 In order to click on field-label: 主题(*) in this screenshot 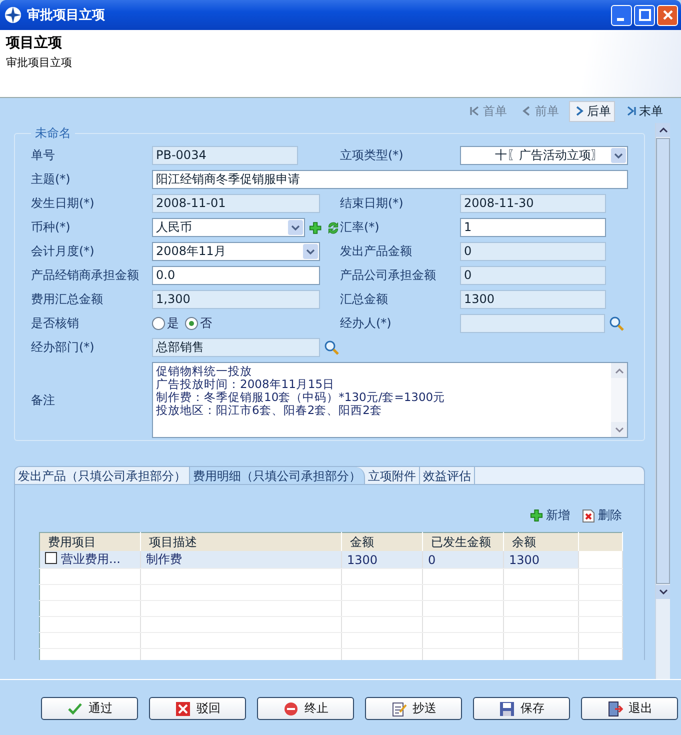, I will do `click(51, 179)`.